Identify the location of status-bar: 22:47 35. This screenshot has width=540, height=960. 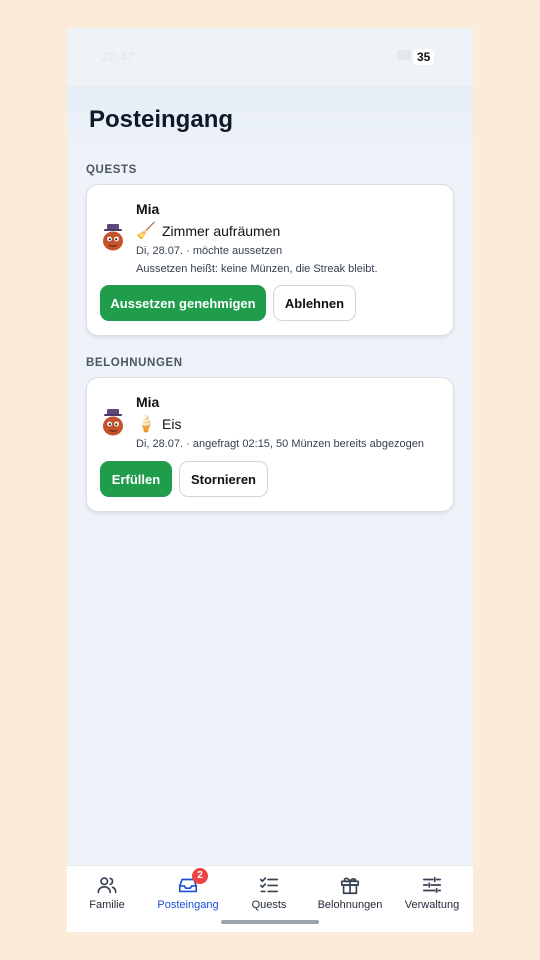
(270, 57).